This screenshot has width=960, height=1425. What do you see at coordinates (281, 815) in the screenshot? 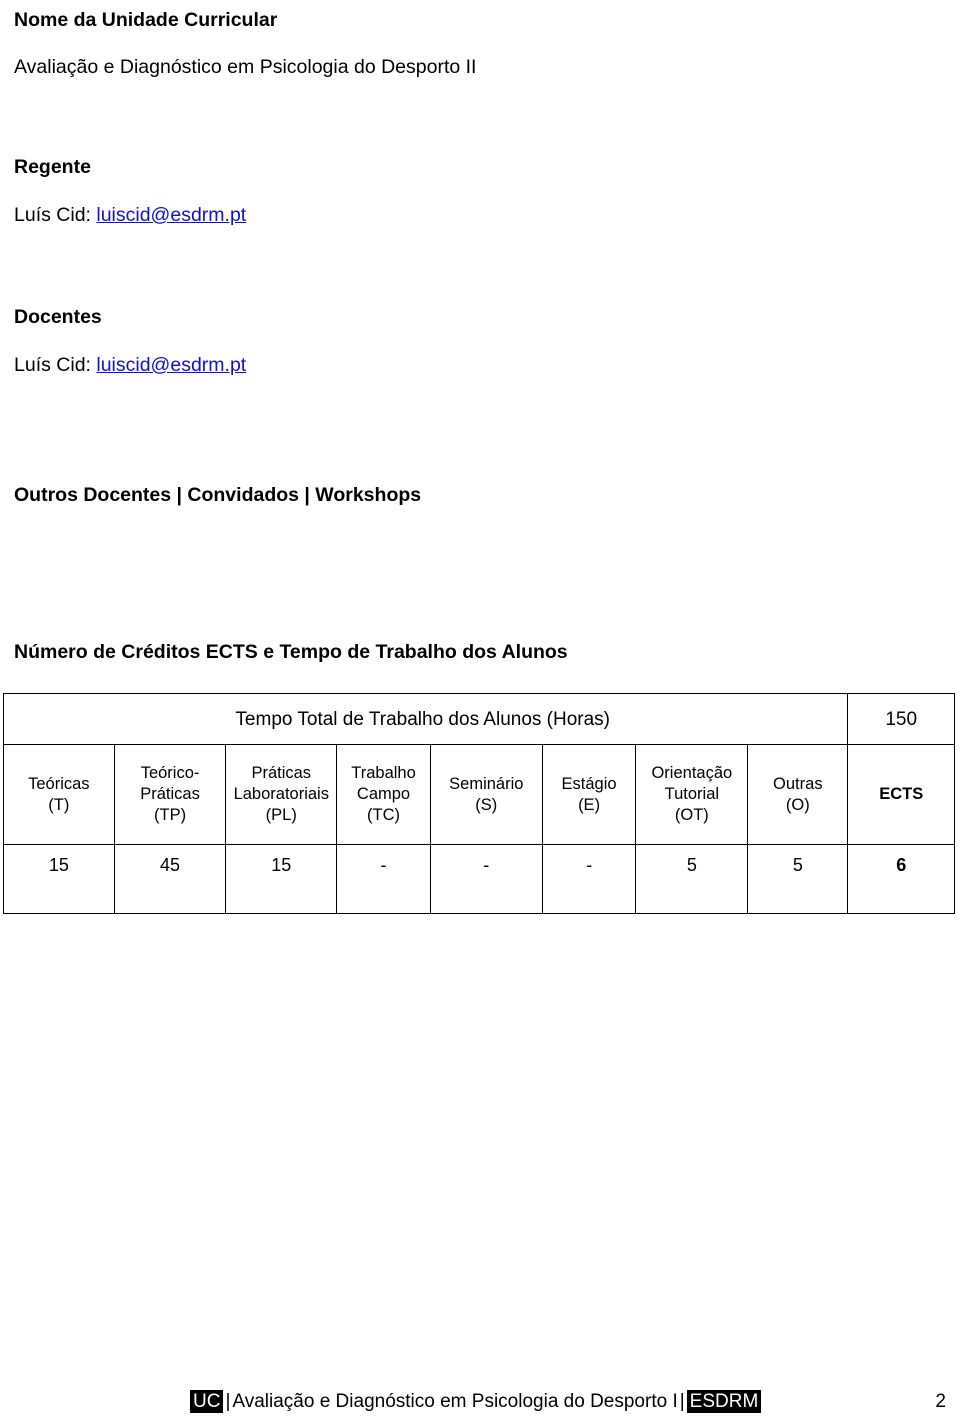
I see `col-header-code: (PL)` at bounding box center [281, 815].